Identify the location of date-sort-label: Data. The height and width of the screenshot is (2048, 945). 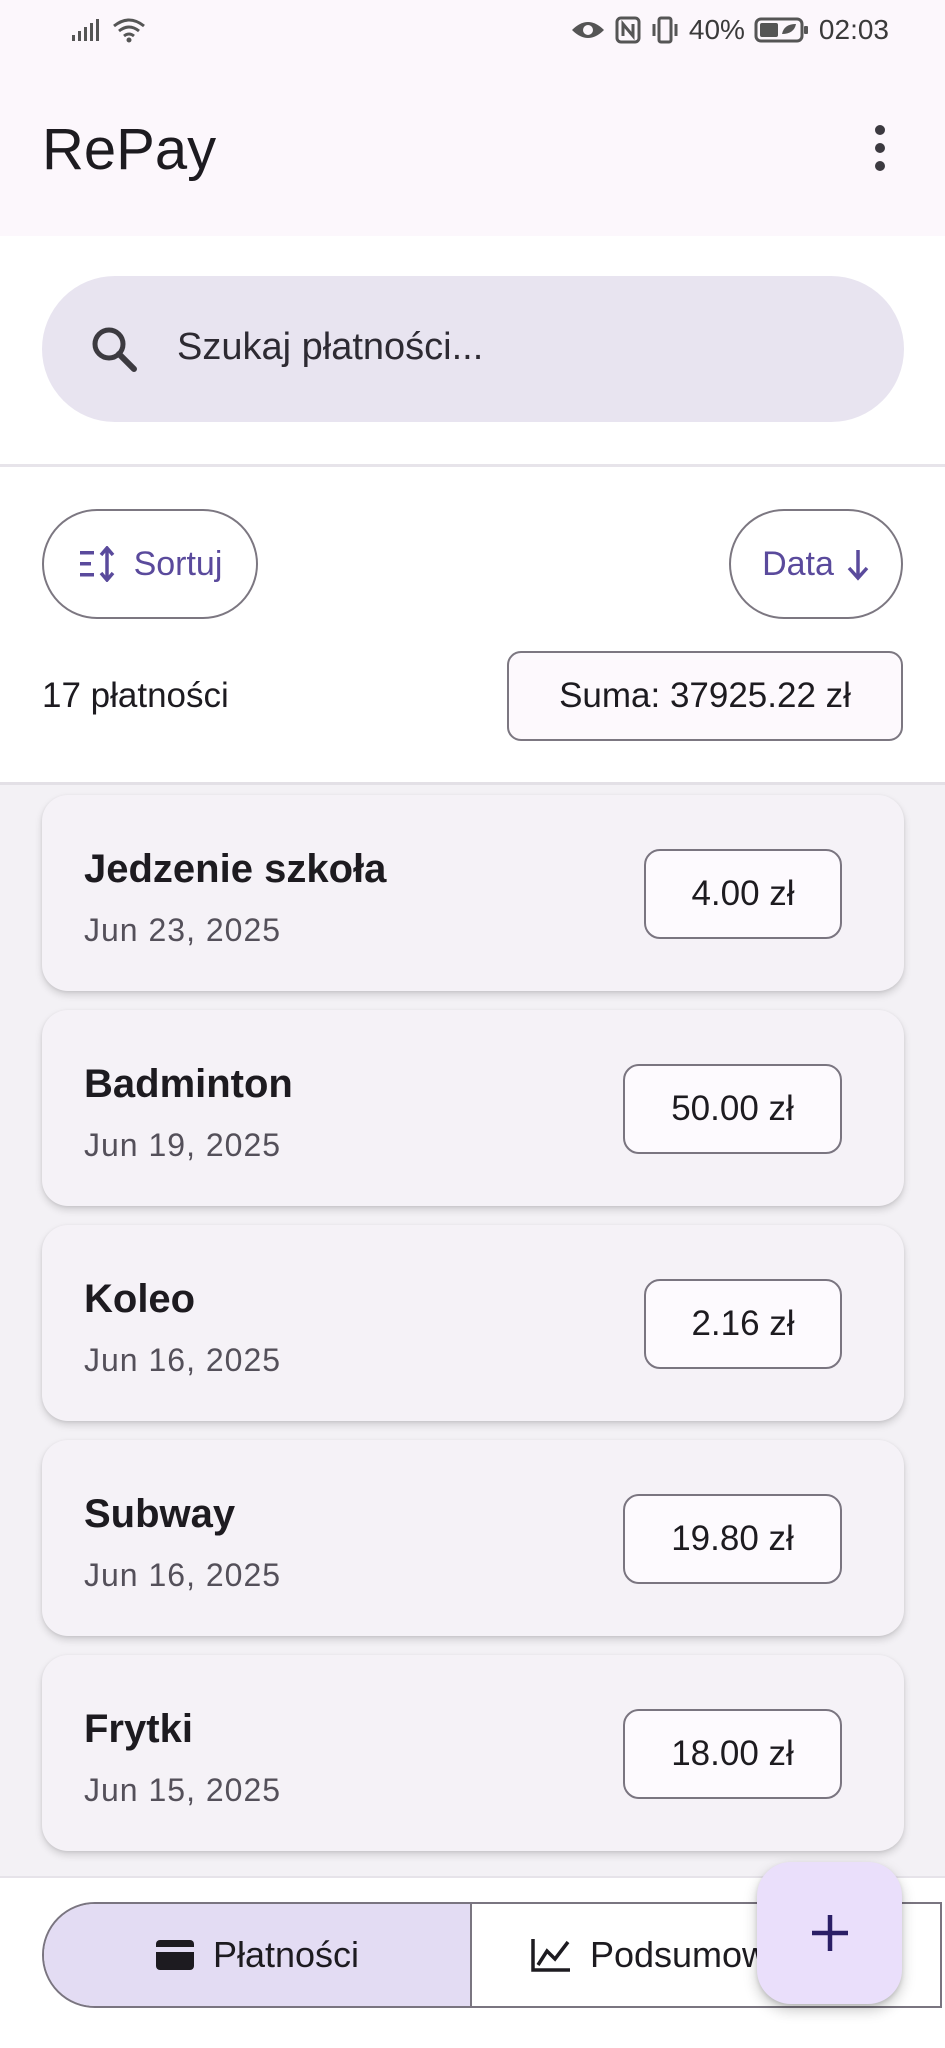
(798, 563).